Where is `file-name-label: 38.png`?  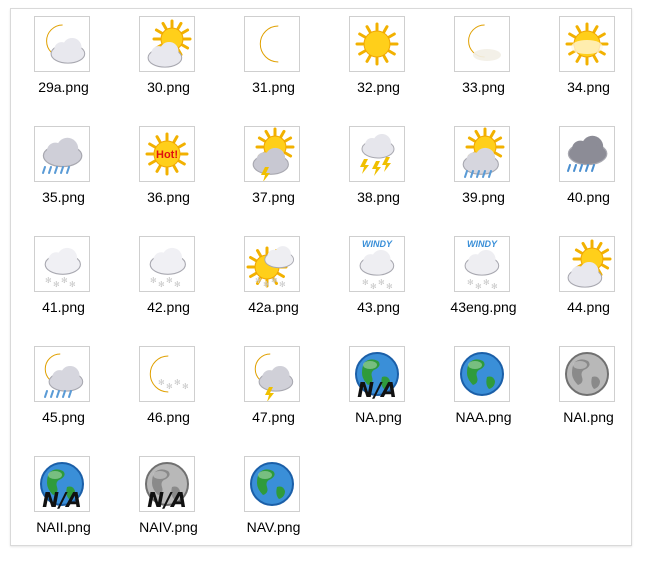 file-name-label: 38.png is located at coordinates (378, 197).